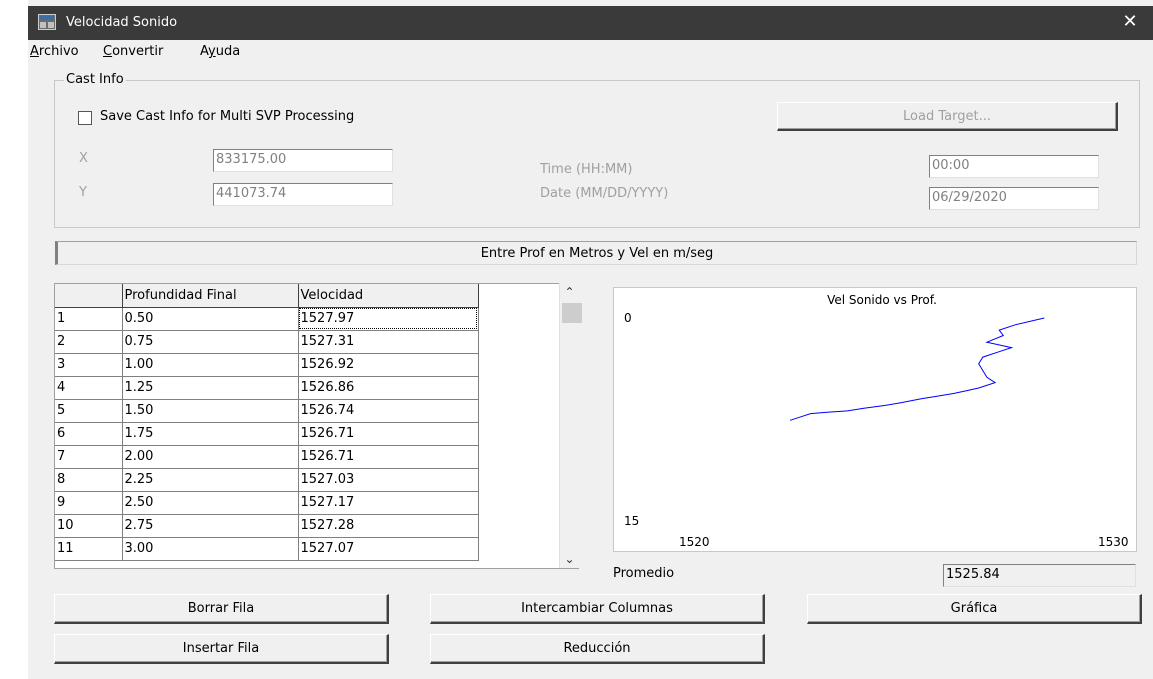 The width and height of the screenshot is (1153, 679). I want to click on borrar-fila-button: Borrar Fila, so click(221, 609).